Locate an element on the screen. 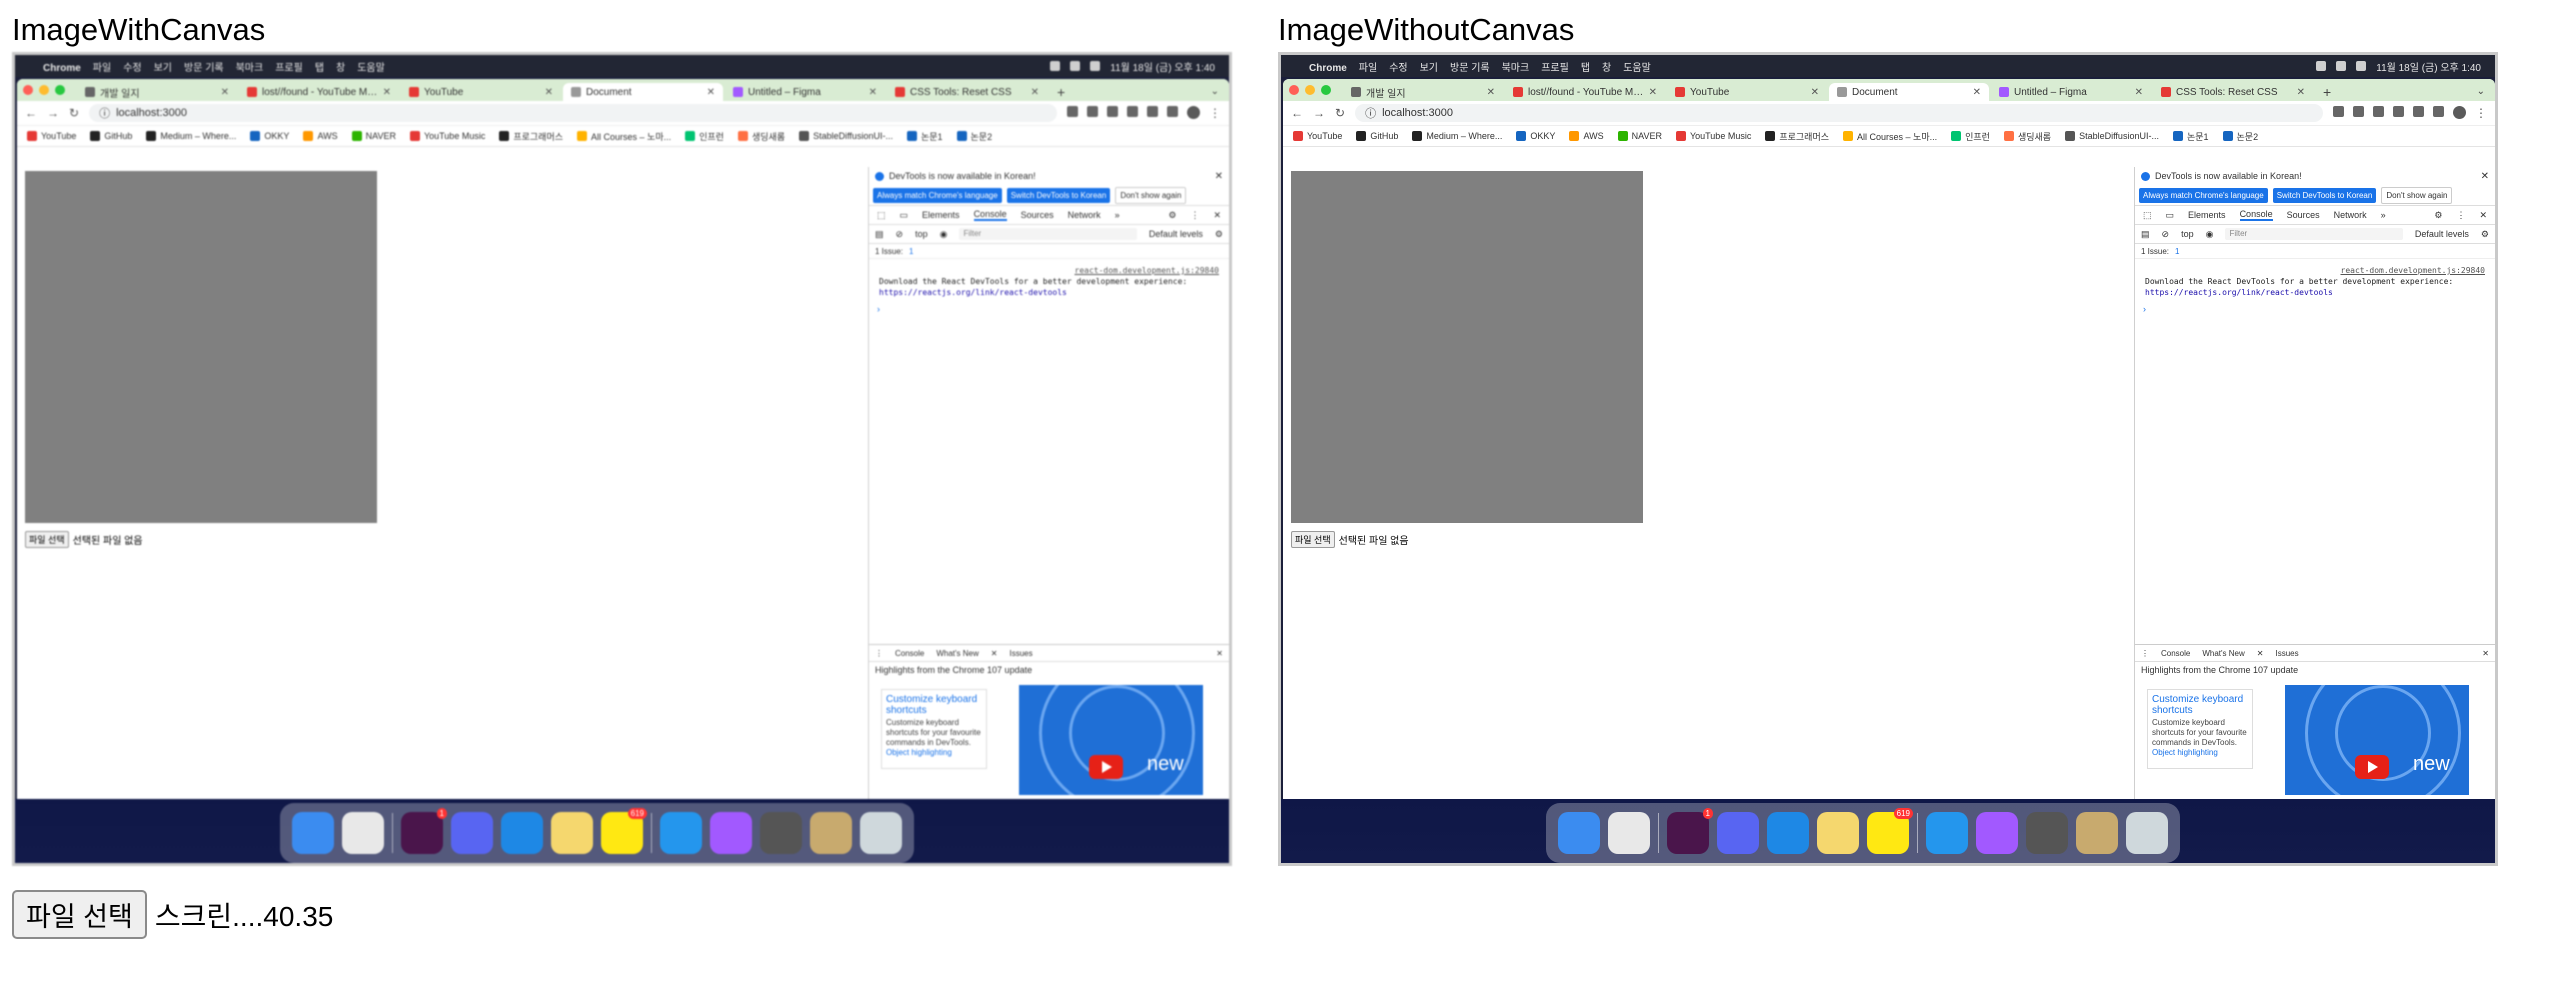  docker-icon is located at coordinates (1947, 833).